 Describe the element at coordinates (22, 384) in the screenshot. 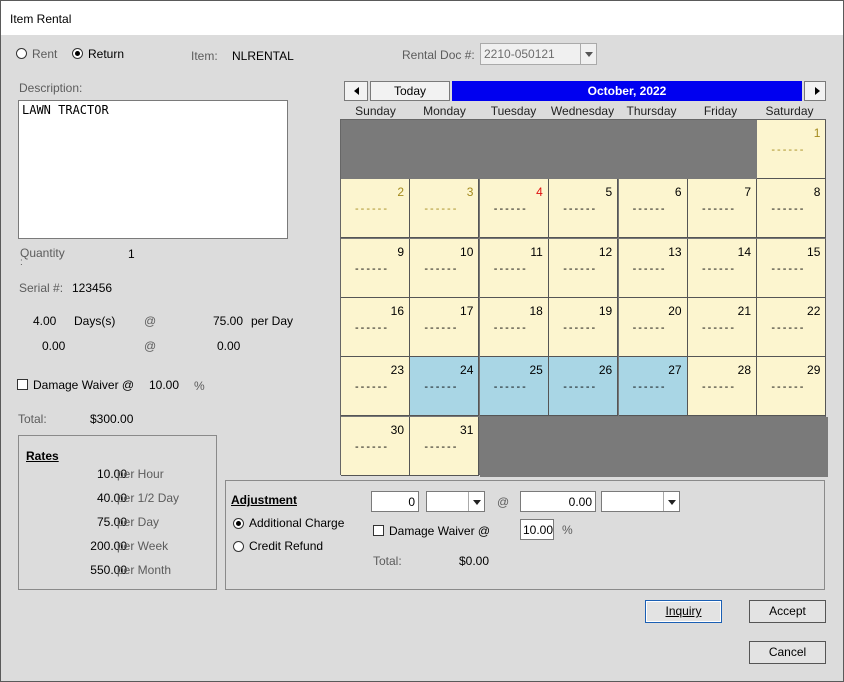

I see `damage-waiver-checkbox` at that location.